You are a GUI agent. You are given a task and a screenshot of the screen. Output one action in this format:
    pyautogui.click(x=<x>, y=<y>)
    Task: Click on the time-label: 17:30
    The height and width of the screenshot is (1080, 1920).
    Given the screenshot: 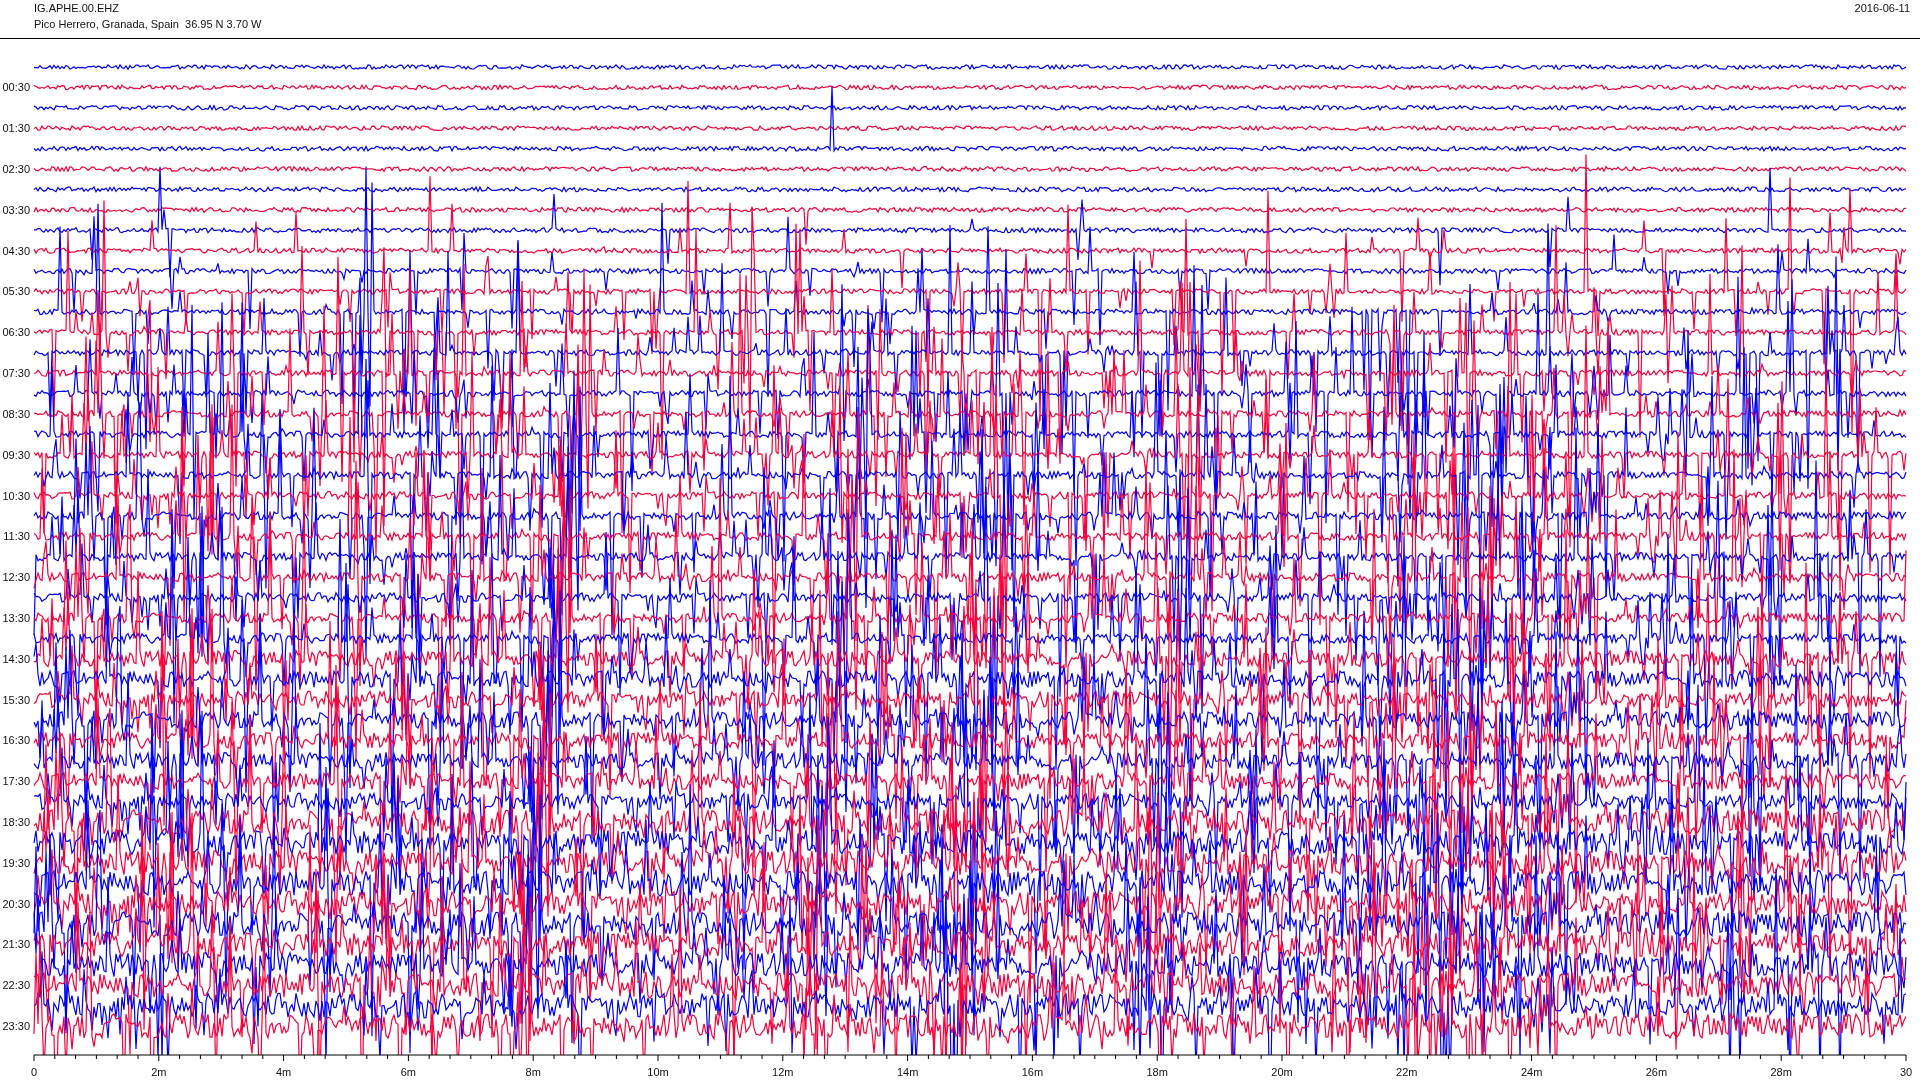 What is the action you would take?
    pyautogui.click(x=16, y=781)
    